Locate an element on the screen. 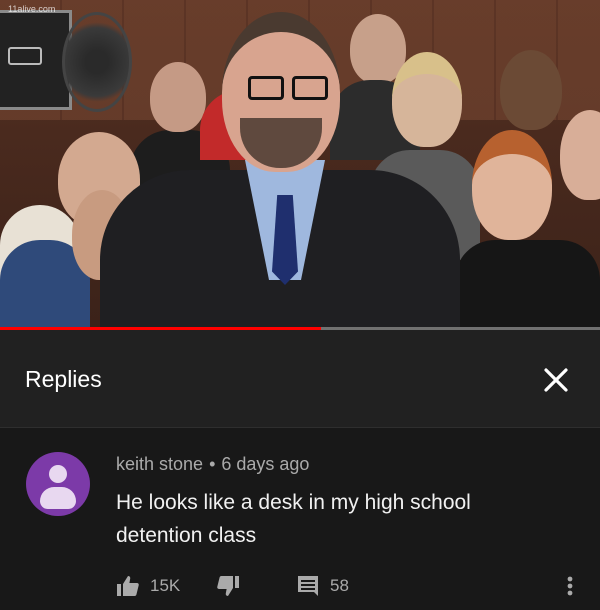 The width and height of the screenshot is (600, 610). close-icon is located at coordinates (556, 380).